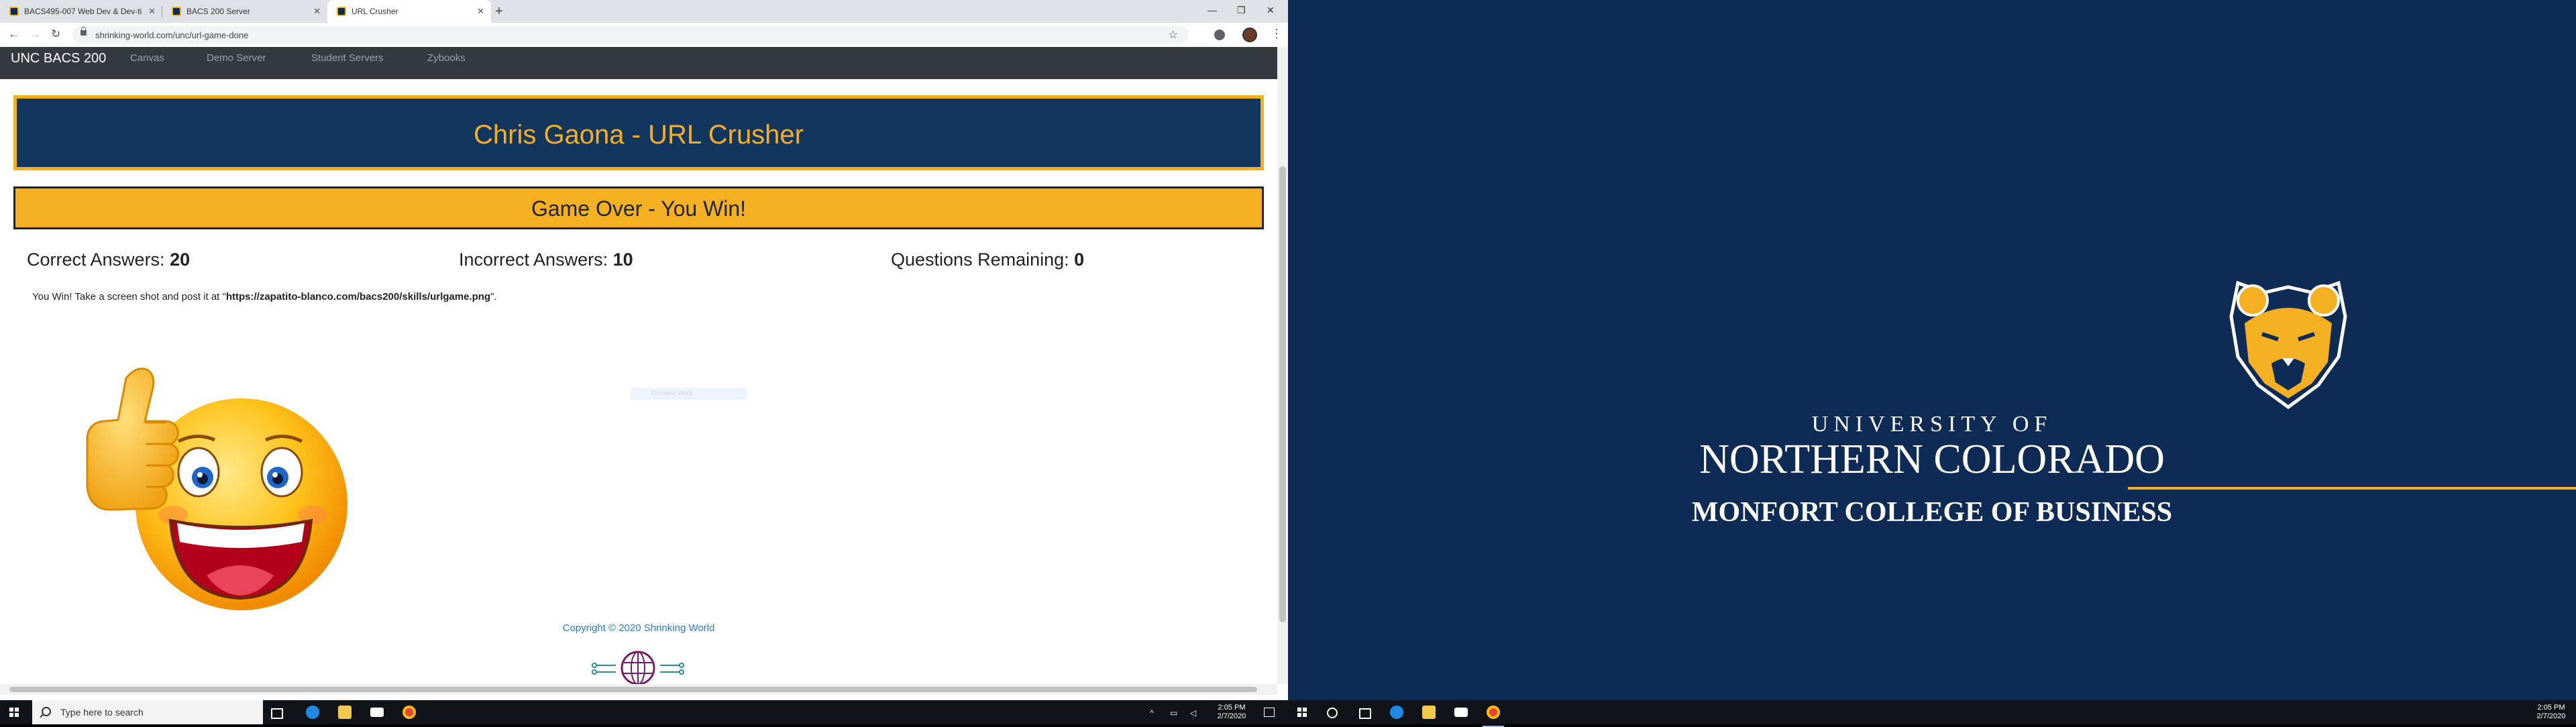 This screenshot has height=727, width=2576. Describe the element at coordinates (13, 34) in the screenshot. I see `back-arrow-icon: ←` at that location.